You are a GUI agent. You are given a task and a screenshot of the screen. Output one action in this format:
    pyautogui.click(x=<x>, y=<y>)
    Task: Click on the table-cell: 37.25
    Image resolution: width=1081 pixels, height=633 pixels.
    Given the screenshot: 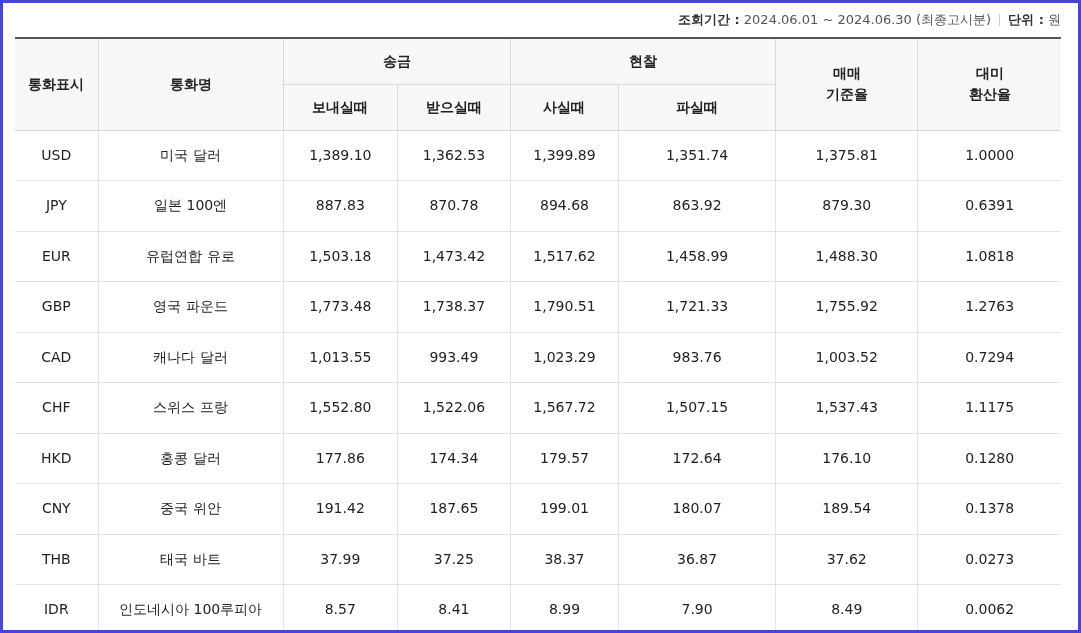 What is the action you would take?
    pyautogui.click(x=454, y=559)
    